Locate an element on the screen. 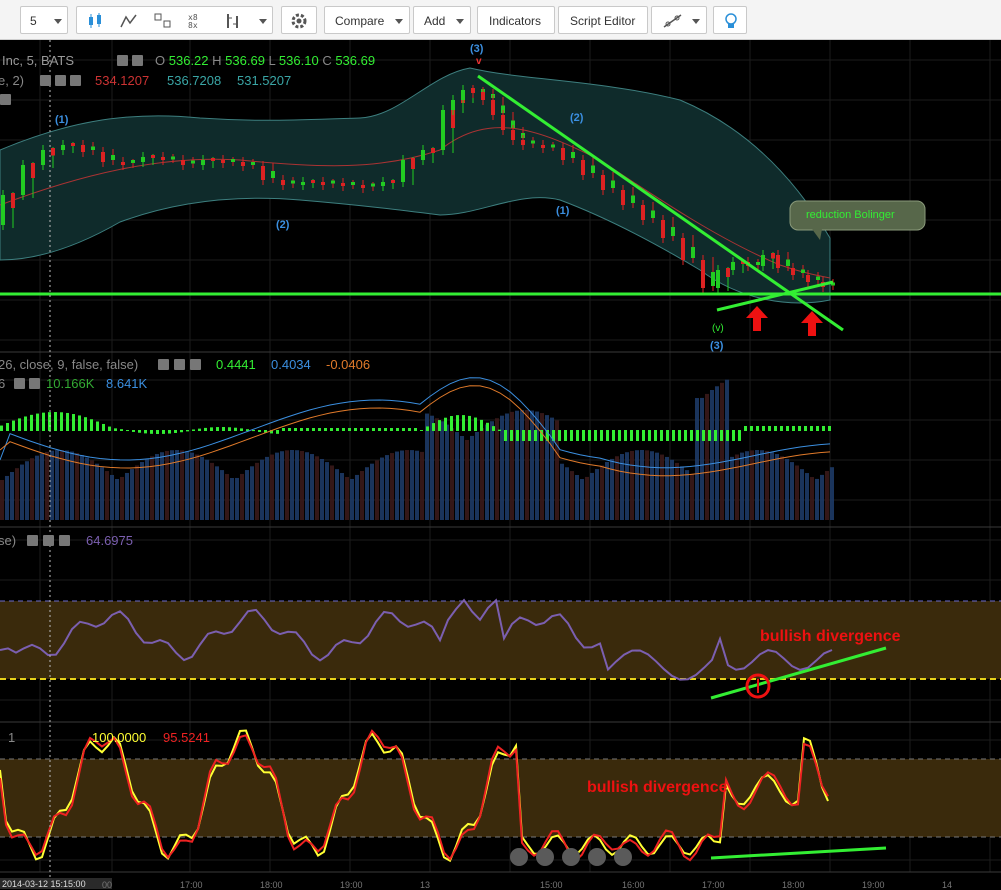  settings-button is located at coordinates (299, 20).